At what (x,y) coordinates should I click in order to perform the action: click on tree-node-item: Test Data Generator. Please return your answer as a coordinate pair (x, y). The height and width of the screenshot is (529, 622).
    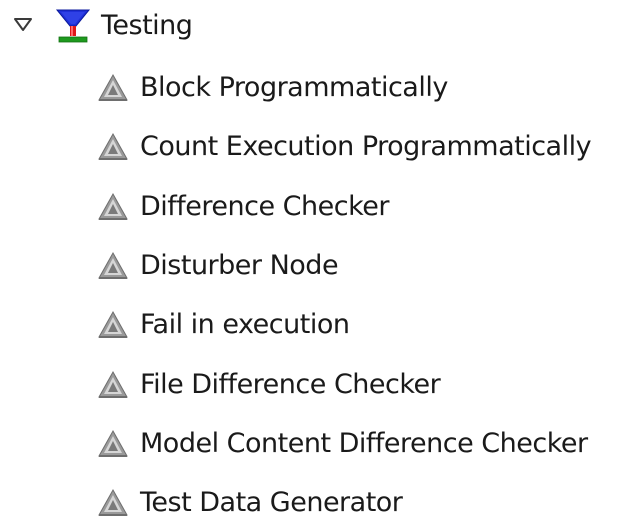
    Looking at the image, I should click on (311, 503).